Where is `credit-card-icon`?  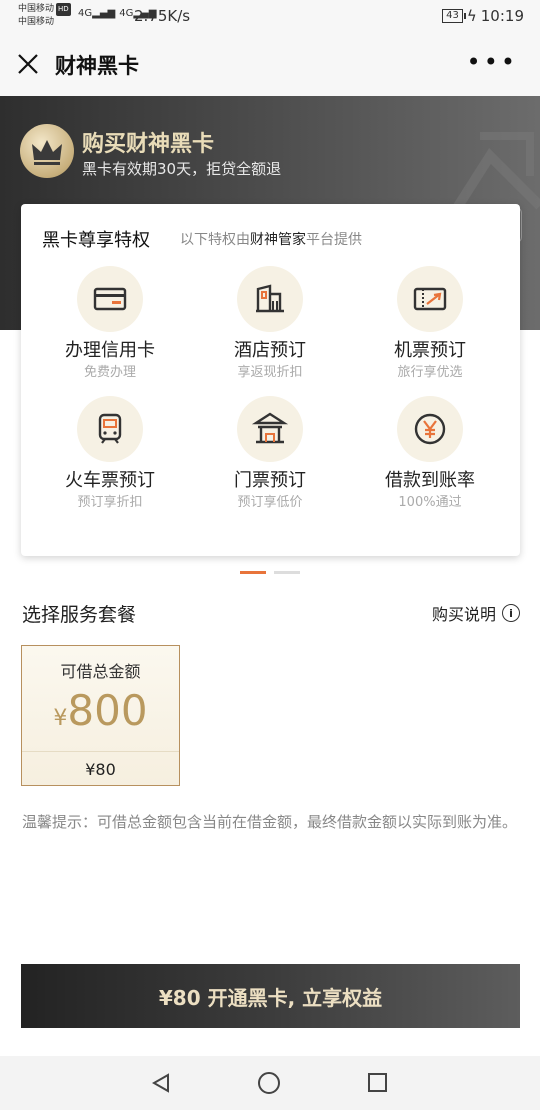
credit-card-icon is located at coordinates (110, 299).